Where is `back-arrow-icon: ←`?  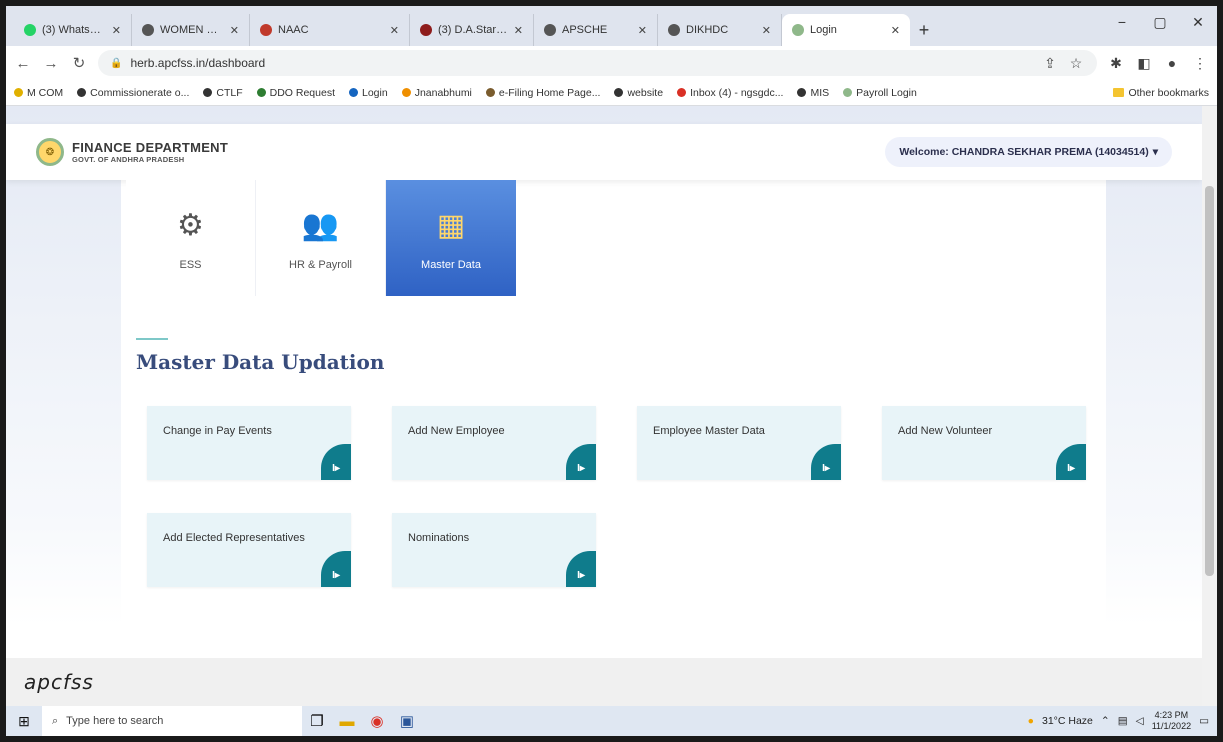
back-arrow-icon: ← is located at coordinates (23, 63).